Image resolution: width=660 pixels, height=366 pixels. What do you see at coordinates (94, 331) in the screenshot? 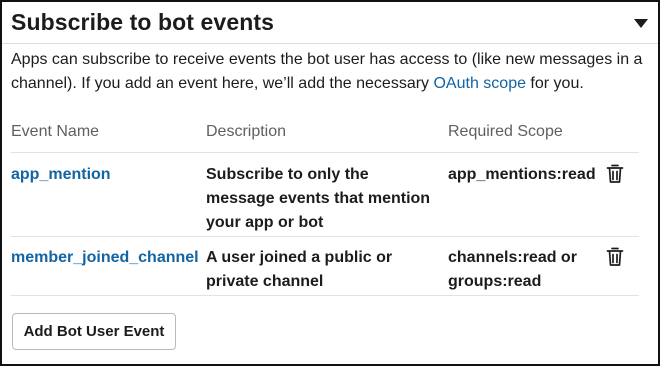
I see `add-bot-user-event-button: Add Bot User Event` at bounding box center [94, 331].